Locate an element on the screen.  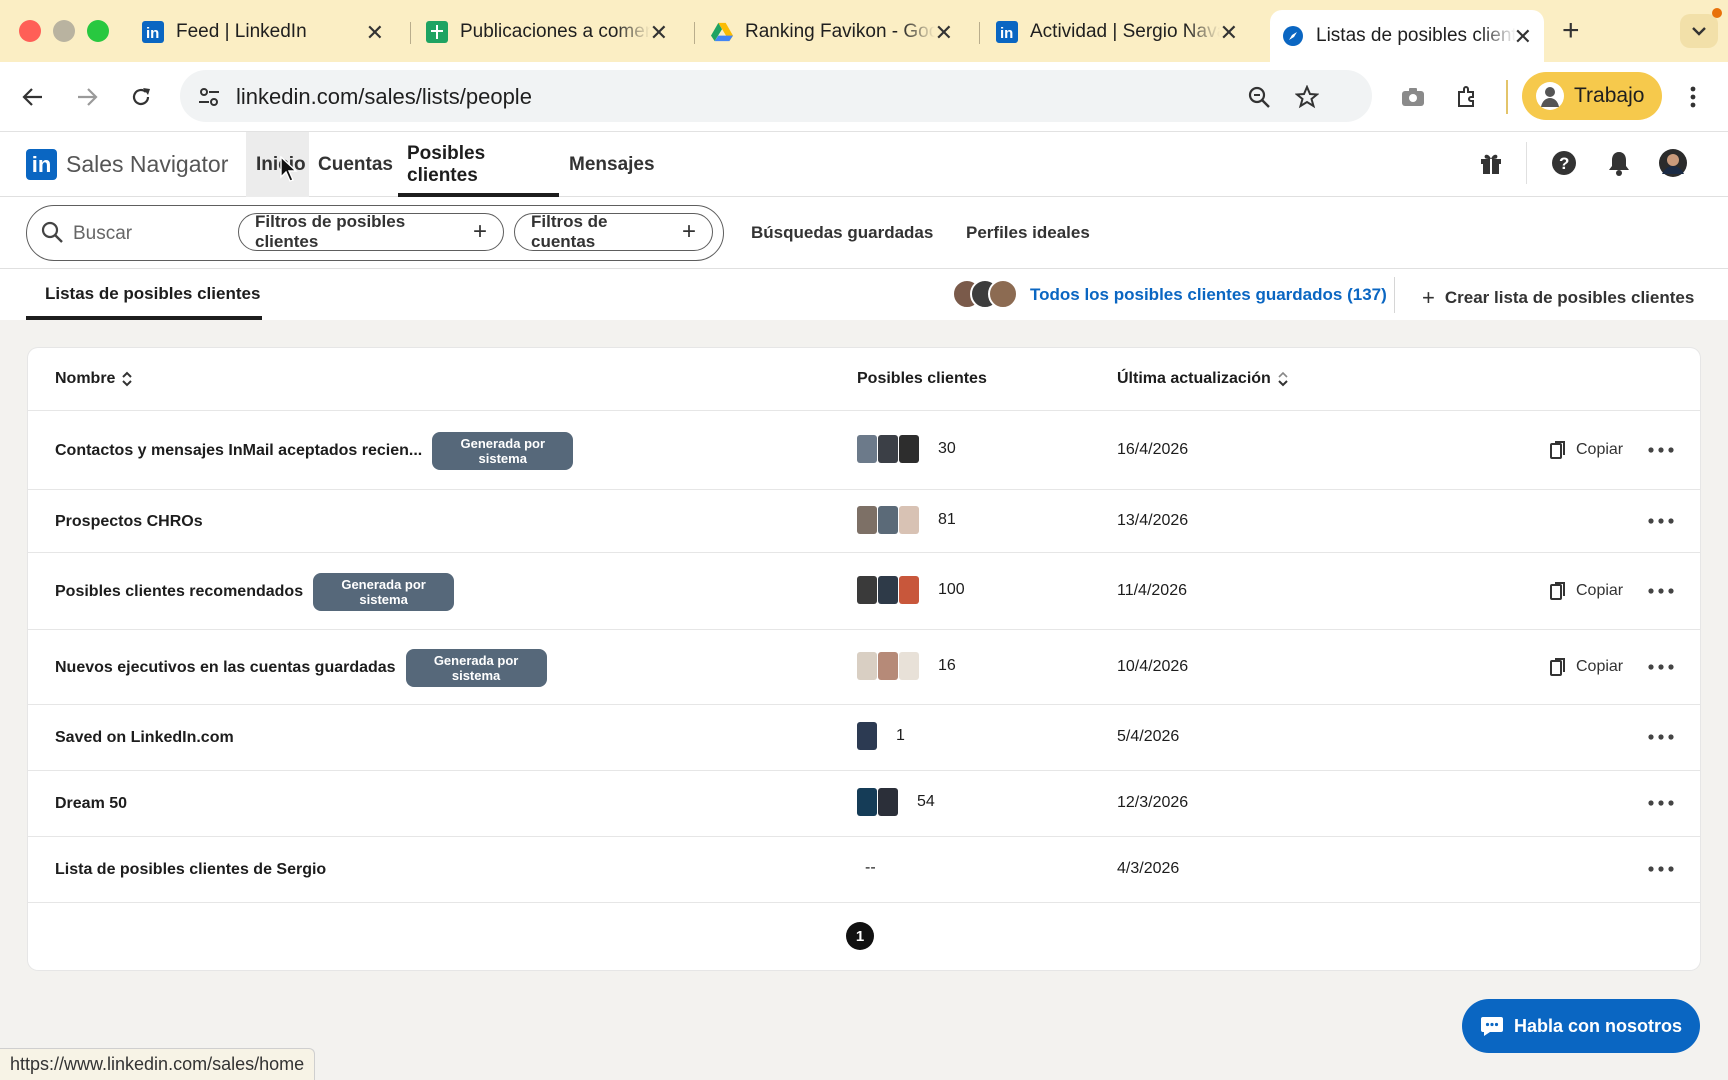
list-name-cell: Saved on LinkedIn.com is located at coordinates (144, 738).